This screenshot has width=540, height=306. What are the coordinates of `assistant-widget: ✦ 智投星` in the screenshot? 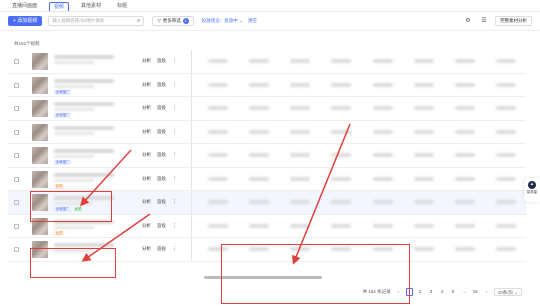 It's located at (532, 190).